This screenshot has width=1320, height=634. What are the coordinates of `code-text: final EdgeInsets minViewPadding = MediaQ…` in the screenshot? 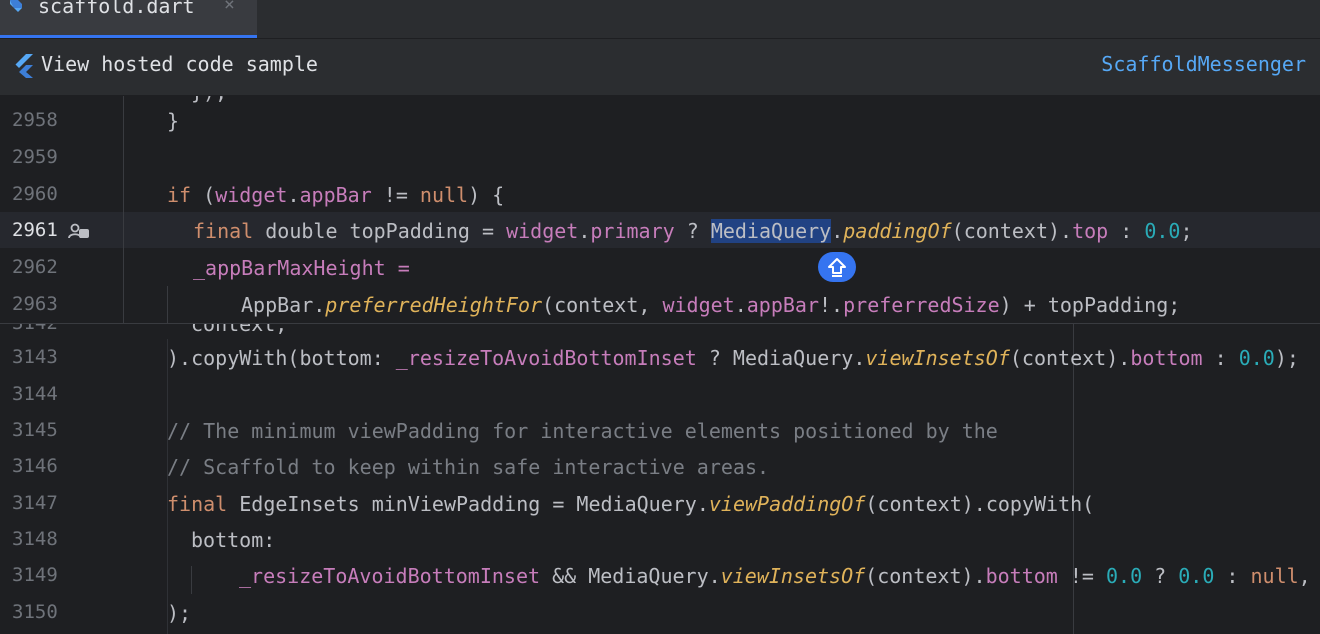 It's located at (631, 504).